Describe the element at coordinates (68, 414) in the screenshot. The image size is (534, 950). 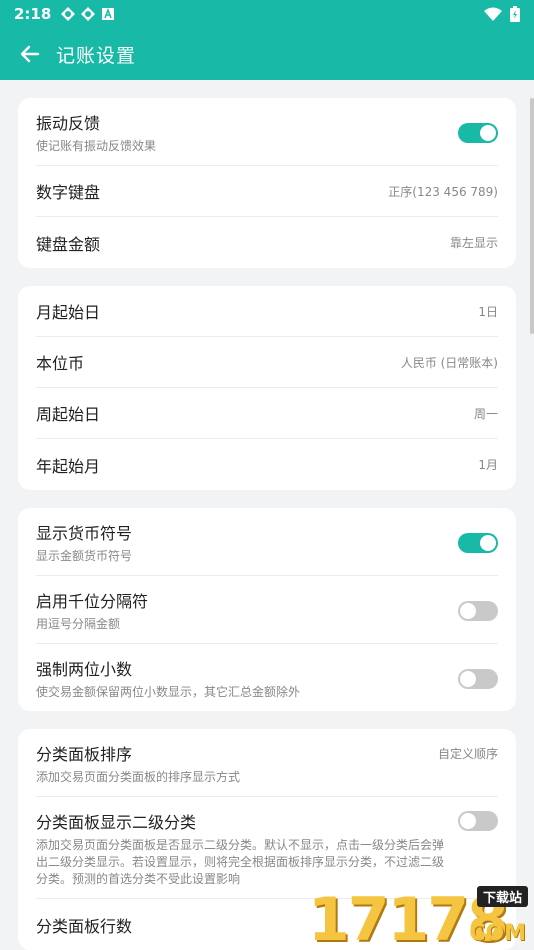
I see `setting-label: 周起始日` at that location.